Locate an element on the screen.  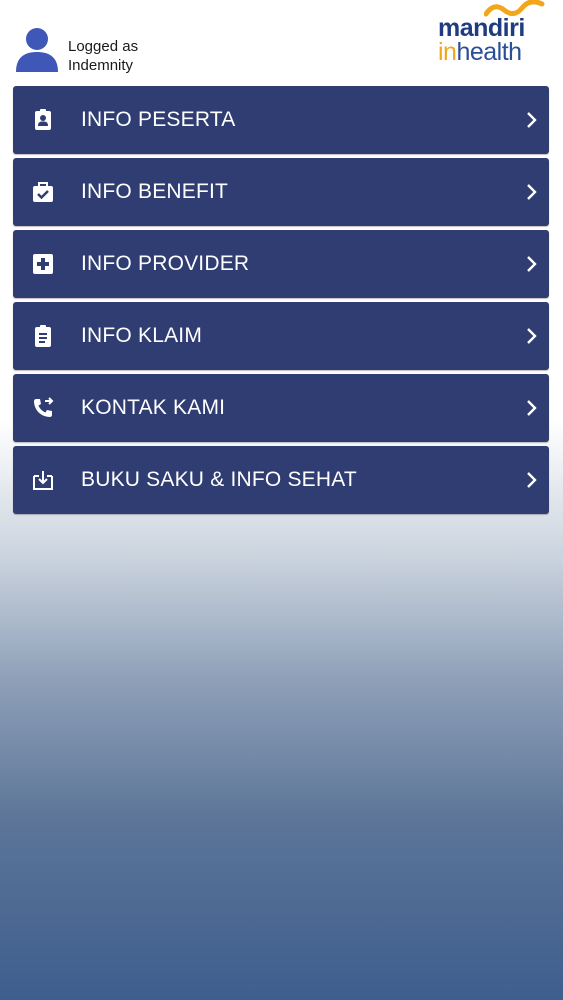
menu-item-label: BUKU SAKU & INFO SEHAT is located at coordinates (219, 479).